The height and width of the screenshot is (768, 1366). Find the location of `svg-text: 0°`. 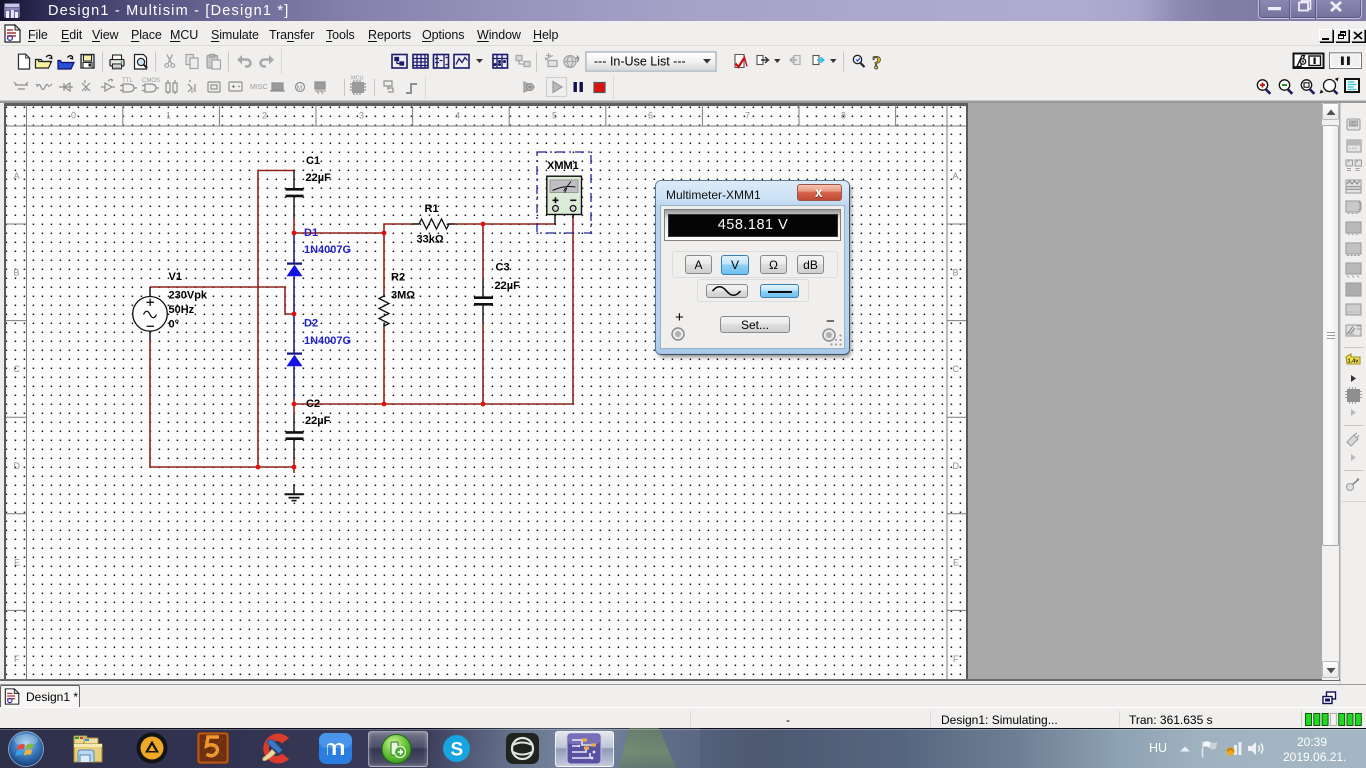

svg-text: 0° is located at coordinates (174, 324).